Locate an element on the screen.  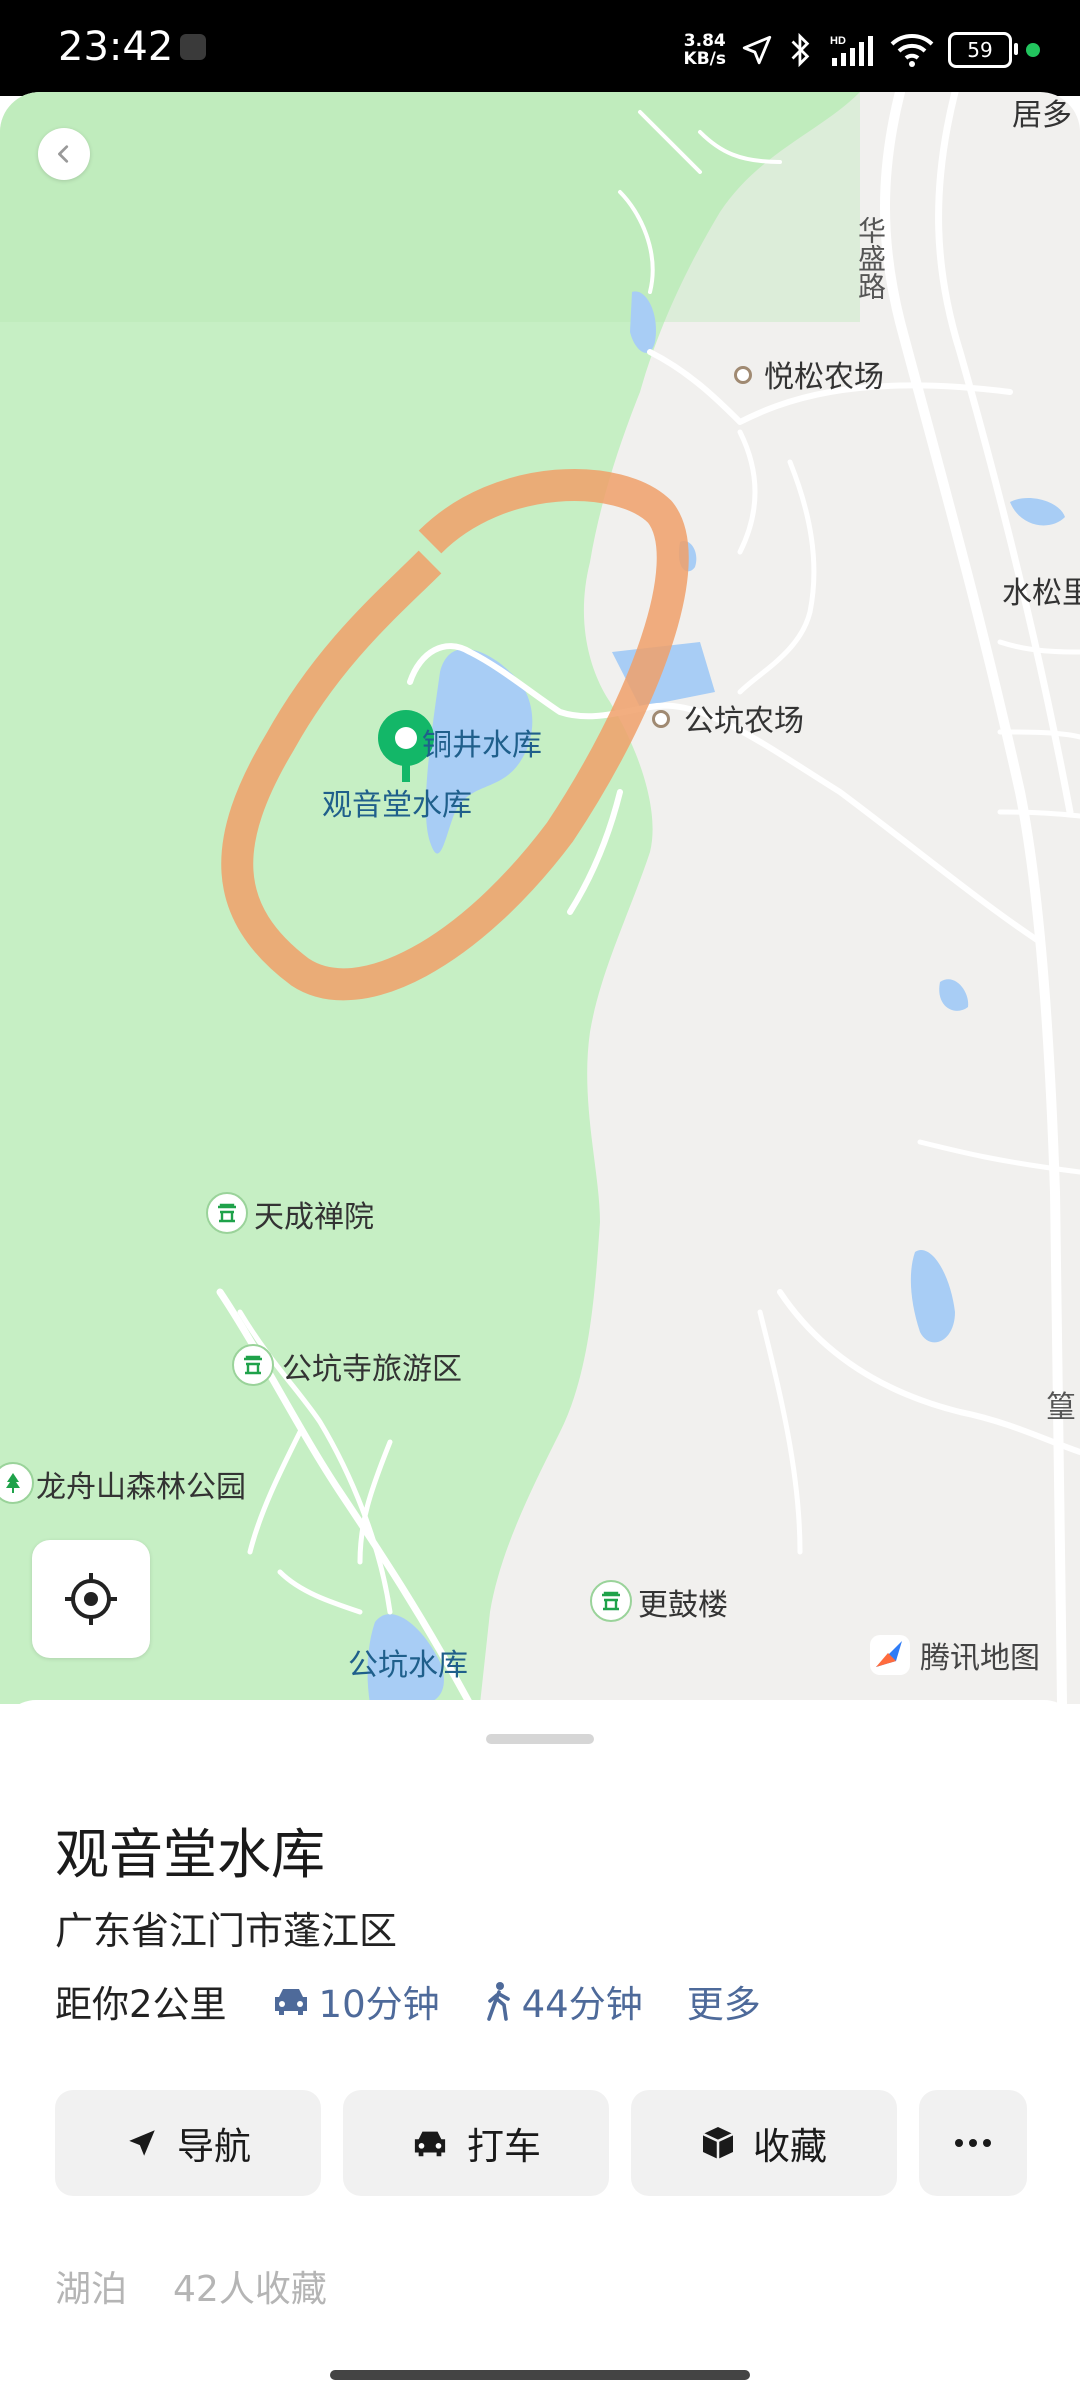
status-time: 23:42 is located at coordinates (116, 47).